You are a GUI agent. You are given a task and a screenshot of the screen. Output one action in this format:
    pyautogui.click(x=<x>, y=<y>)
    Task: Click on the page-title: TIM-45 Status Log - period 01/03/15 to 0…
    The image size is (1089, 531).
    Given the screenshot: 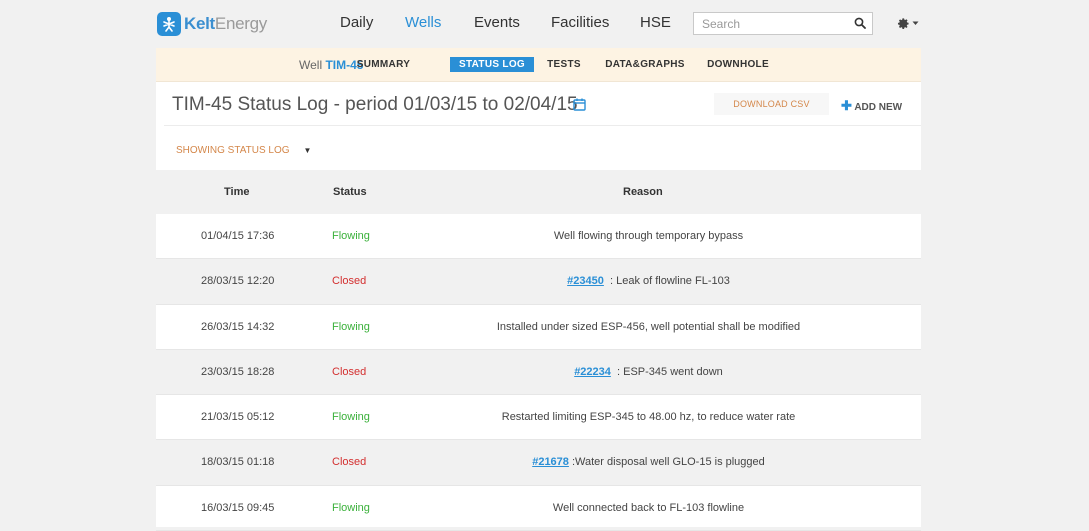 What is the action you would take?
    pyautogui.click(x=375, y=104)
    